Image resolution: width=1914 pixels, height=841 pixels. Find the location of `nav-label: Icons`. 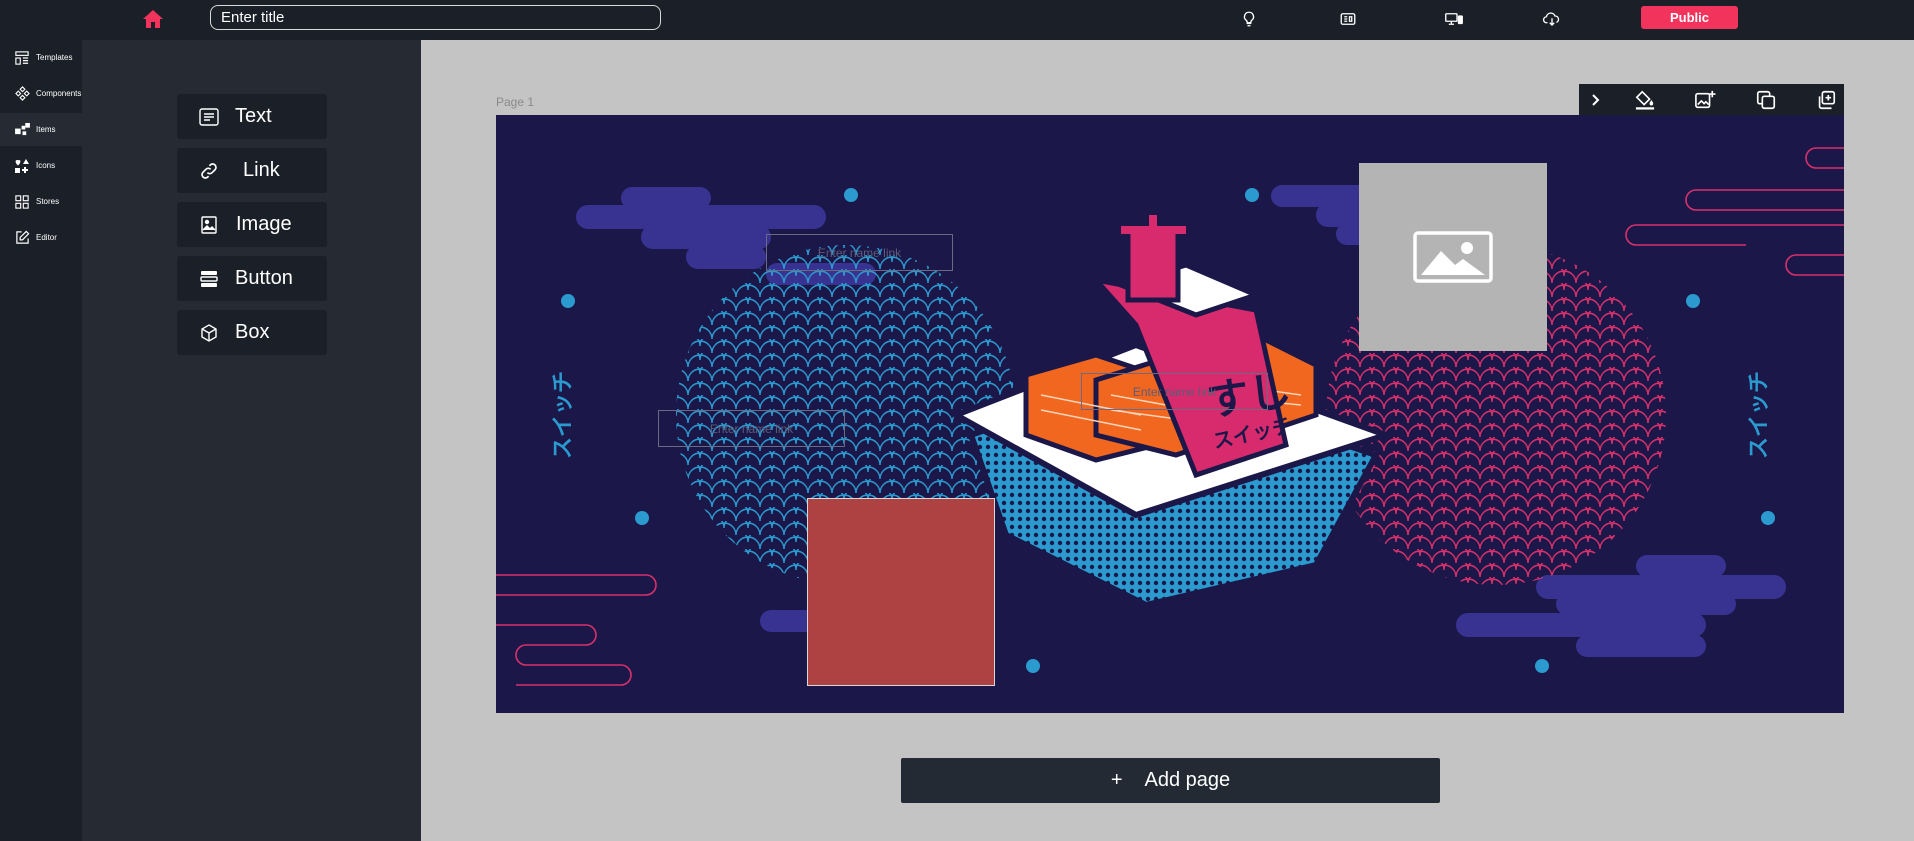

nav-label: Icons is located at coordinates (46, 165).